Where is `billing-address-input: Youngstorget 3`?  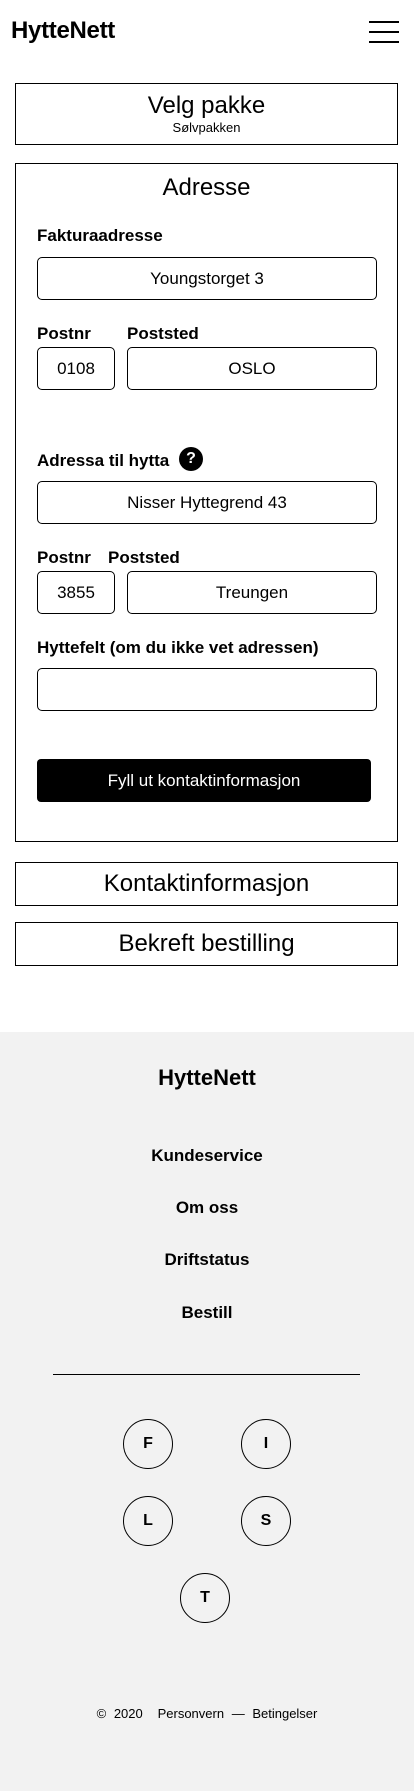
billing-address-input: Youngstorget 3 is located at coordinates (207, 278).